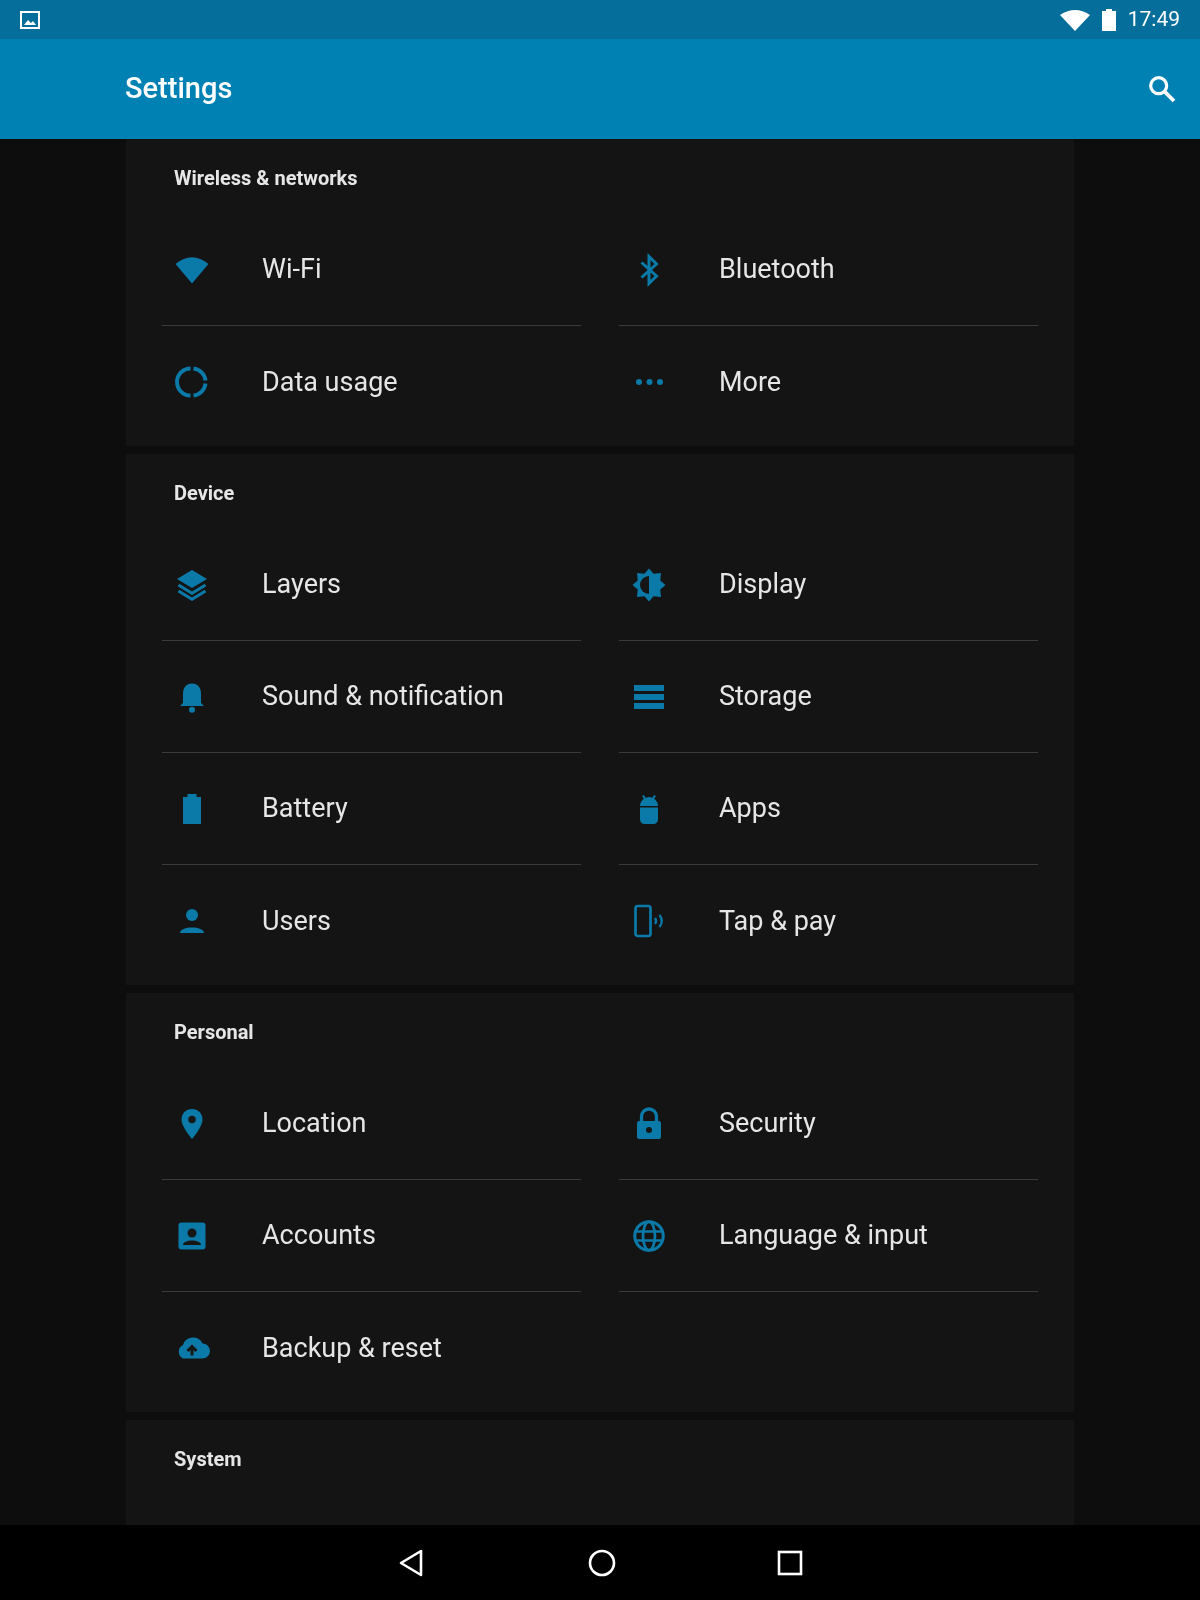  Describe the element at coordinates (778, 921) in the screenshot. I see `item-label: Tap & pay` at that location.